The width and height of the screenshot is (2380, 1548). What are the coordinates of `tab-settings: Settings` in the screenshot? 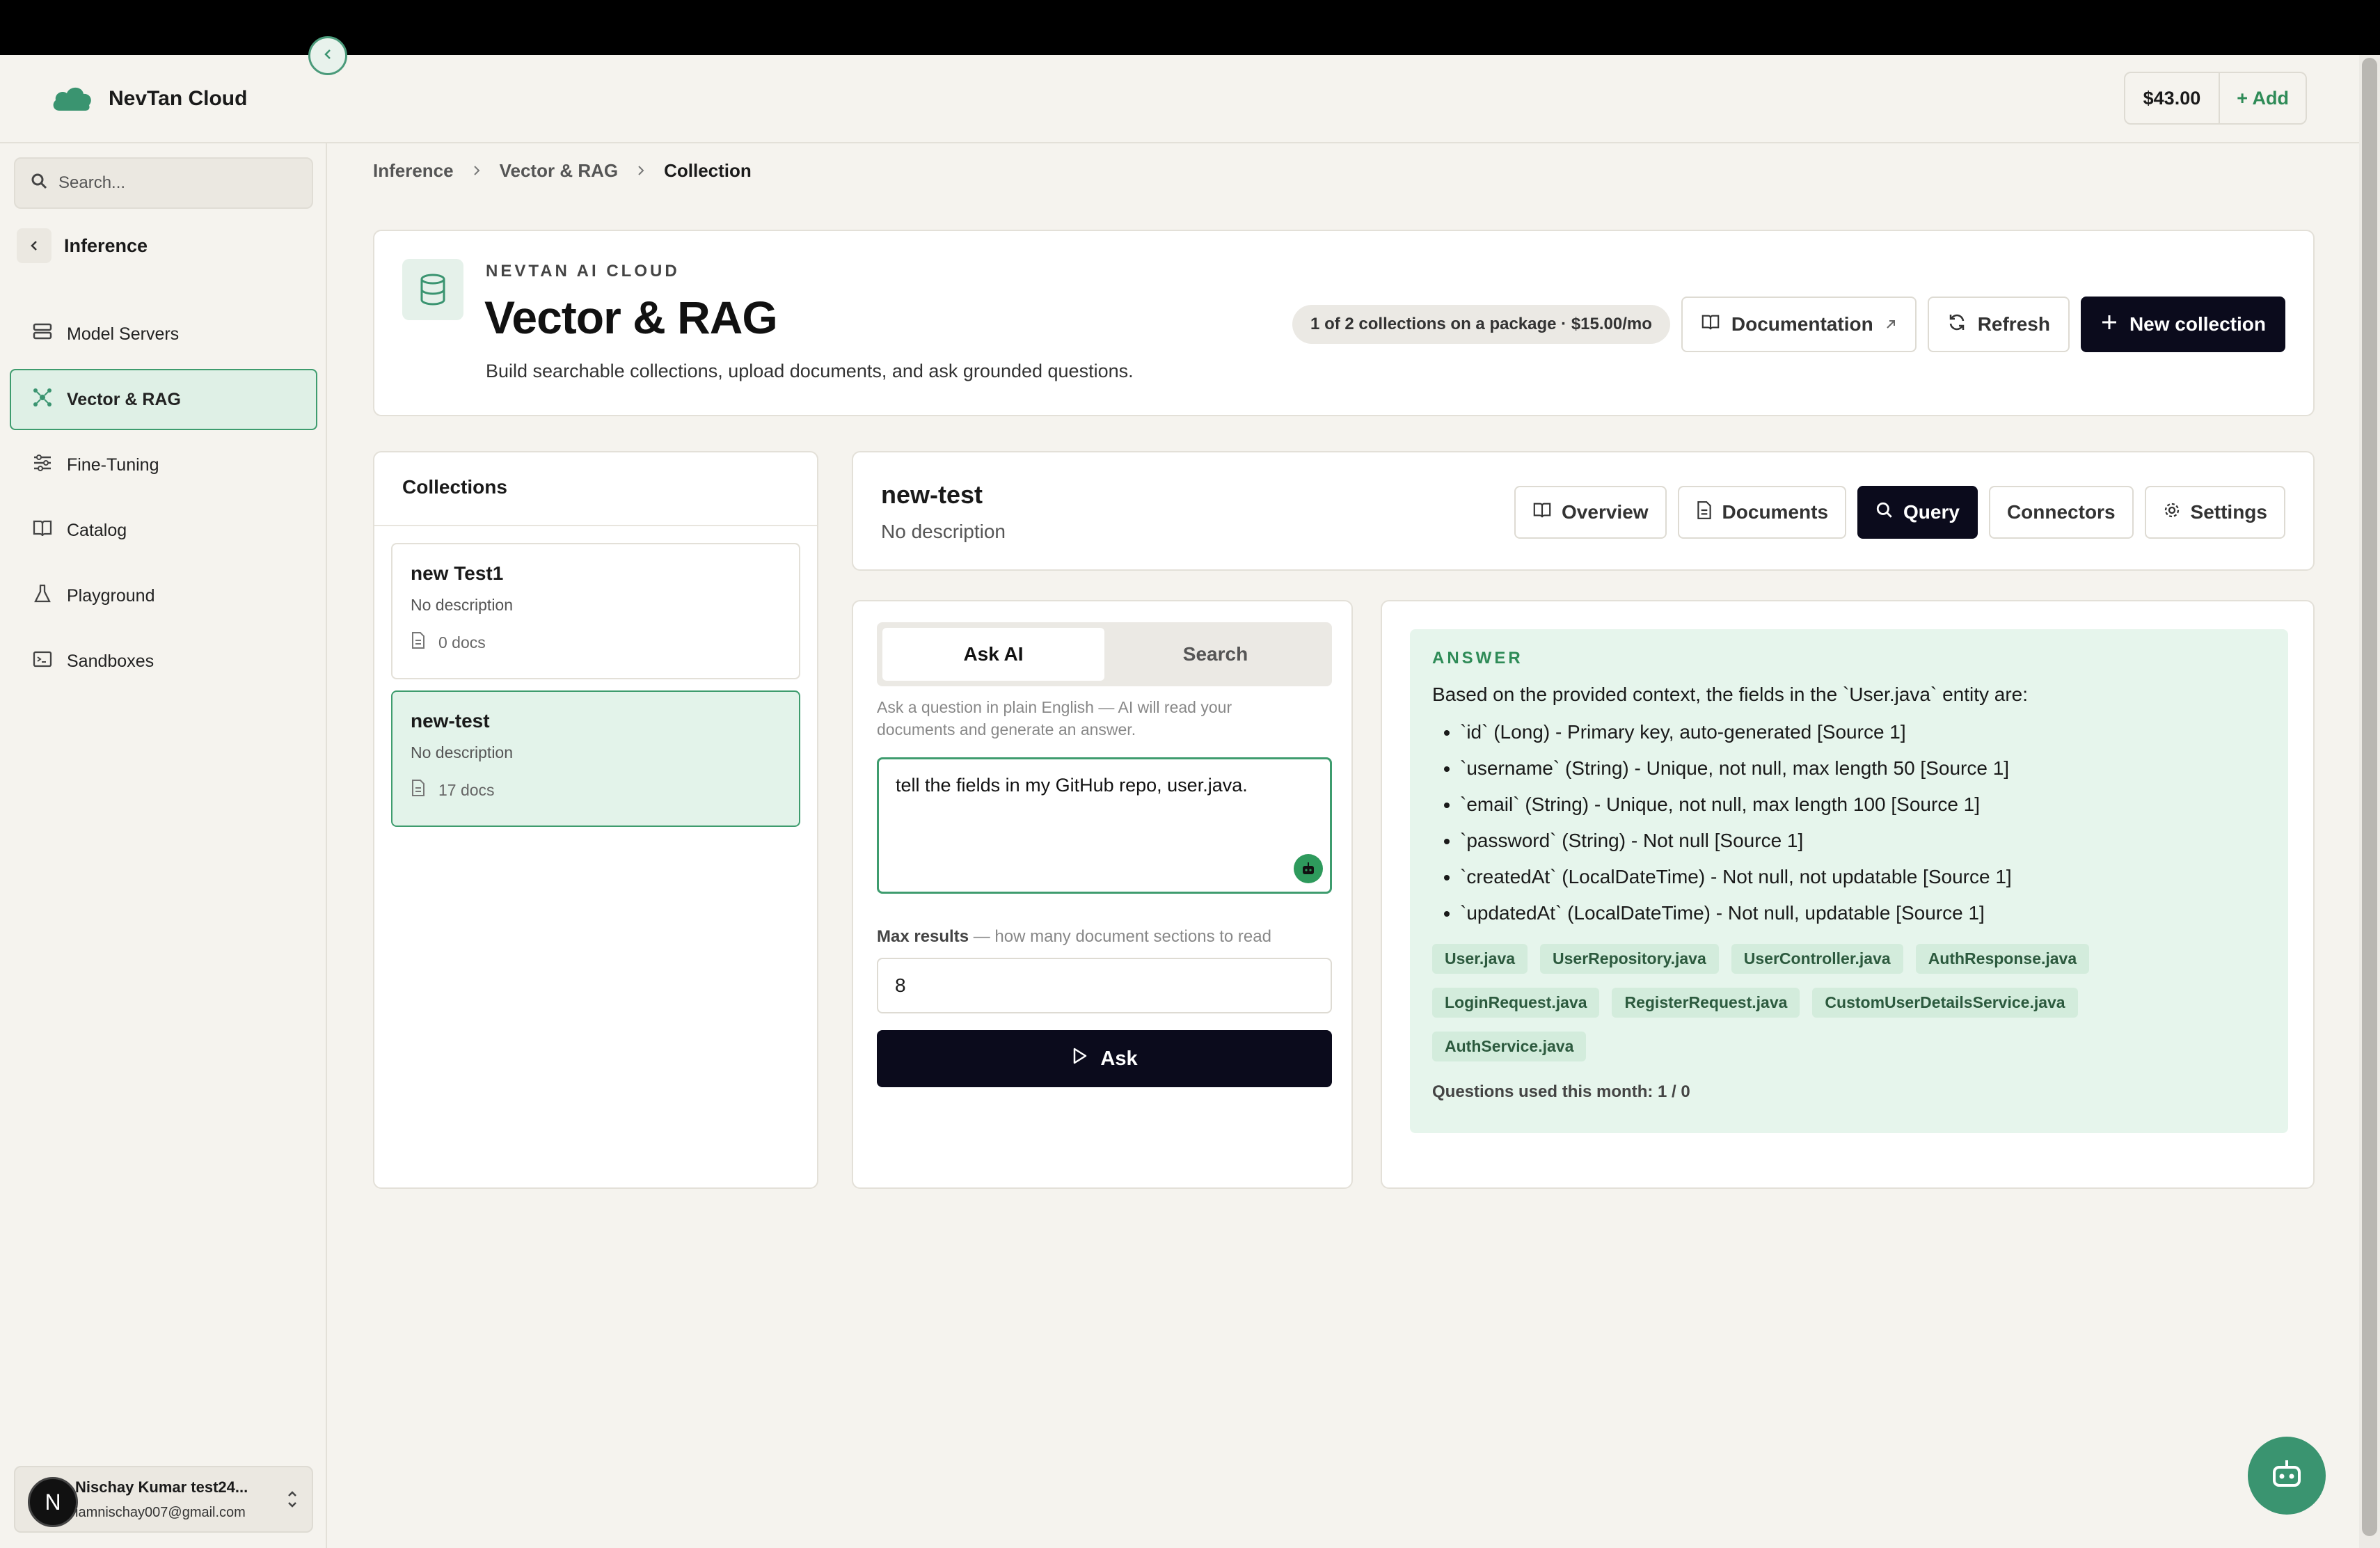 It's located at (2214, 512).